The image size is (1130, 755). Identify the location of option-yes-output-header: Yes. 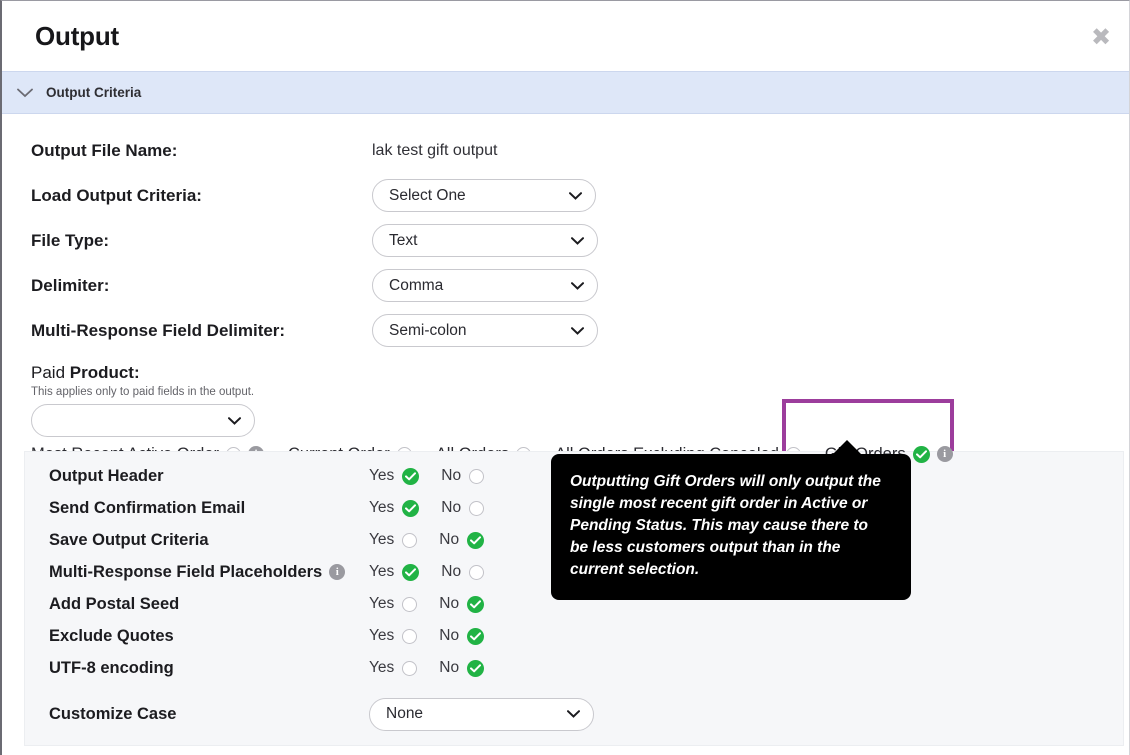
(394, 476).